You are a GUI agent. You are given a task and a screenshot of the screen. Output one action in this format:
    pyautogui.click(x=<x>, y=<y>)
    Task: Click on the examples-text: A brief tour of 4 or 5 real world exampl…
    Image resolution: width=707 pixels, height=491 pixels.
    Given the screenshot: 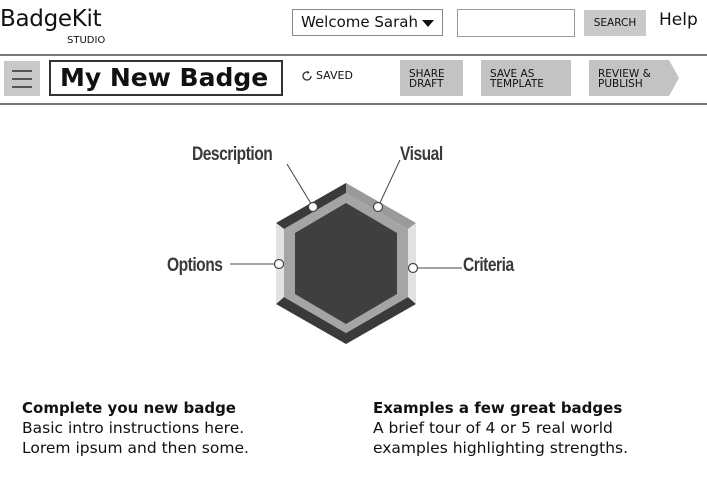 What is the action you would take?
    pyautogui.click(x=501, y=438)
    